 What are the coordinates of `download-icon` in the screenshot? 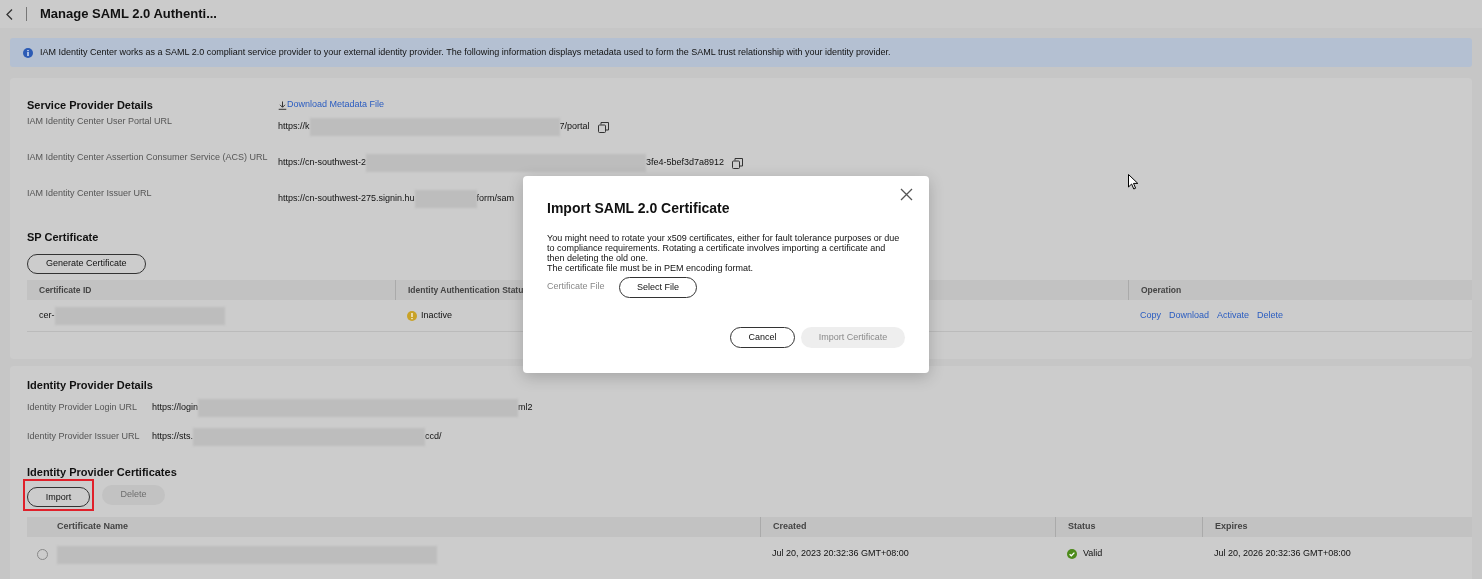 It's located at (282, 105).